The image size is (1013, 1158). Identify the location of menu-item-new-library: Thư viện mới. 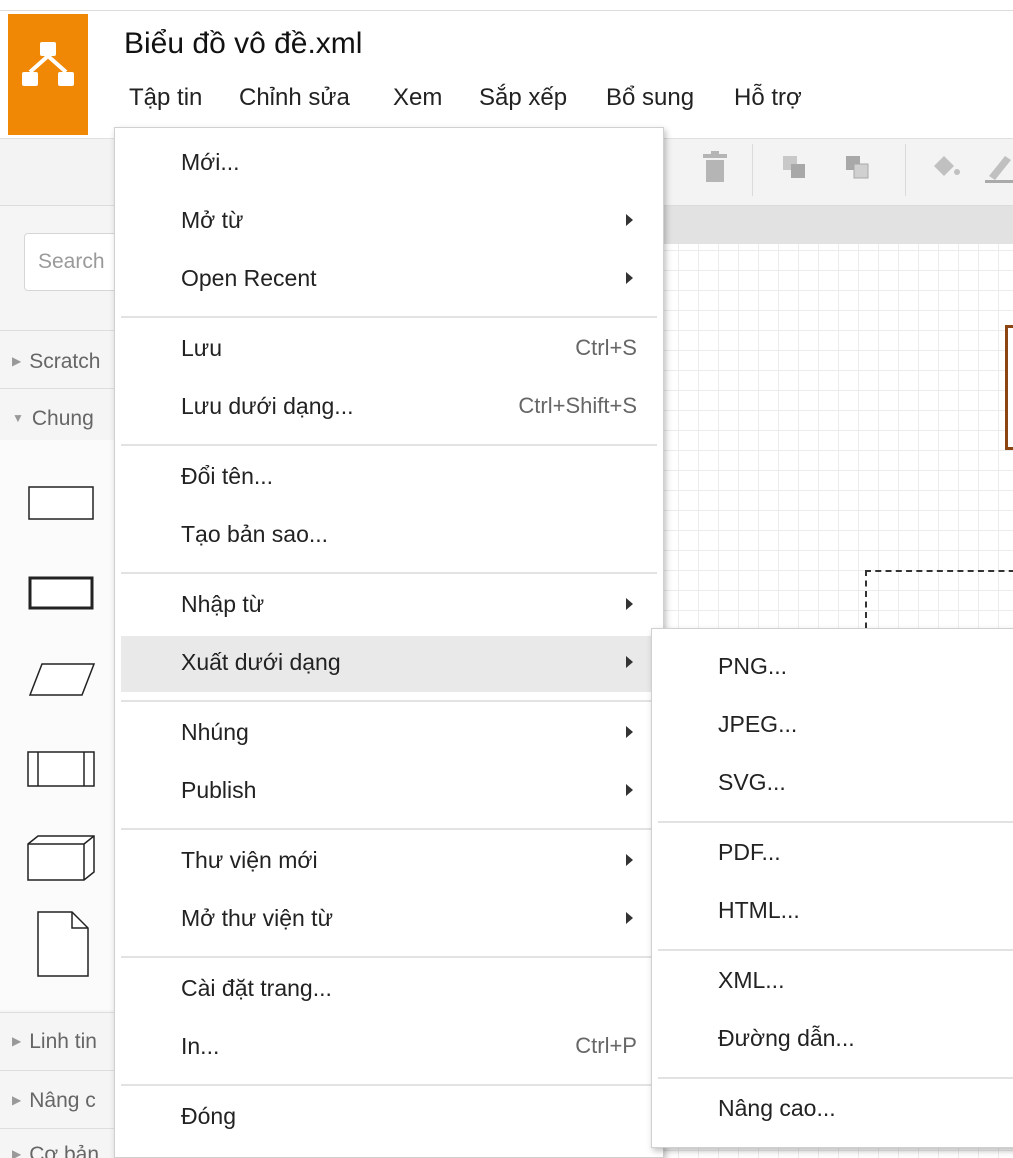
(389, 862).